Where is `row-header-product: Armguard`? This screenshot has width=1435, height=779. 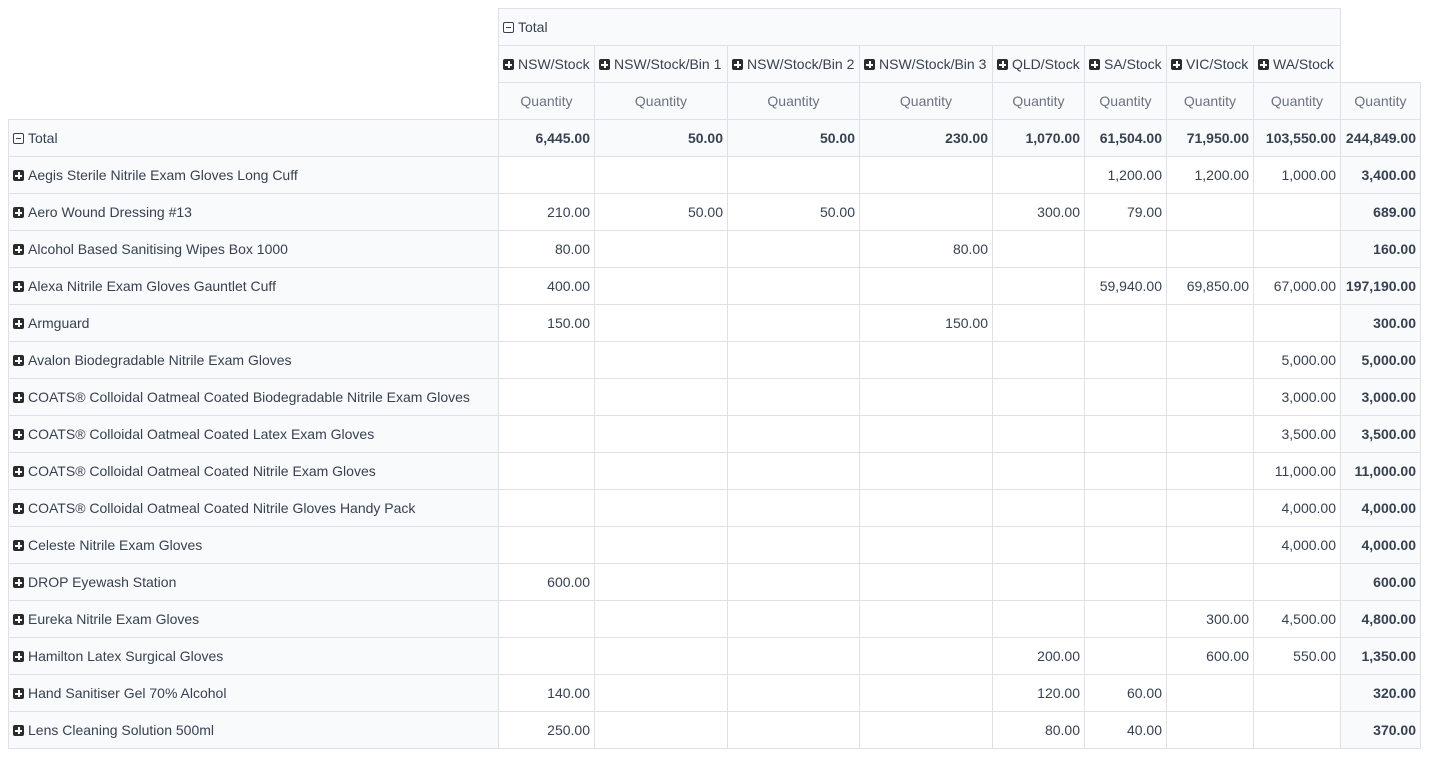 row-header-product: Armguard is located at coordinates (253, 323).